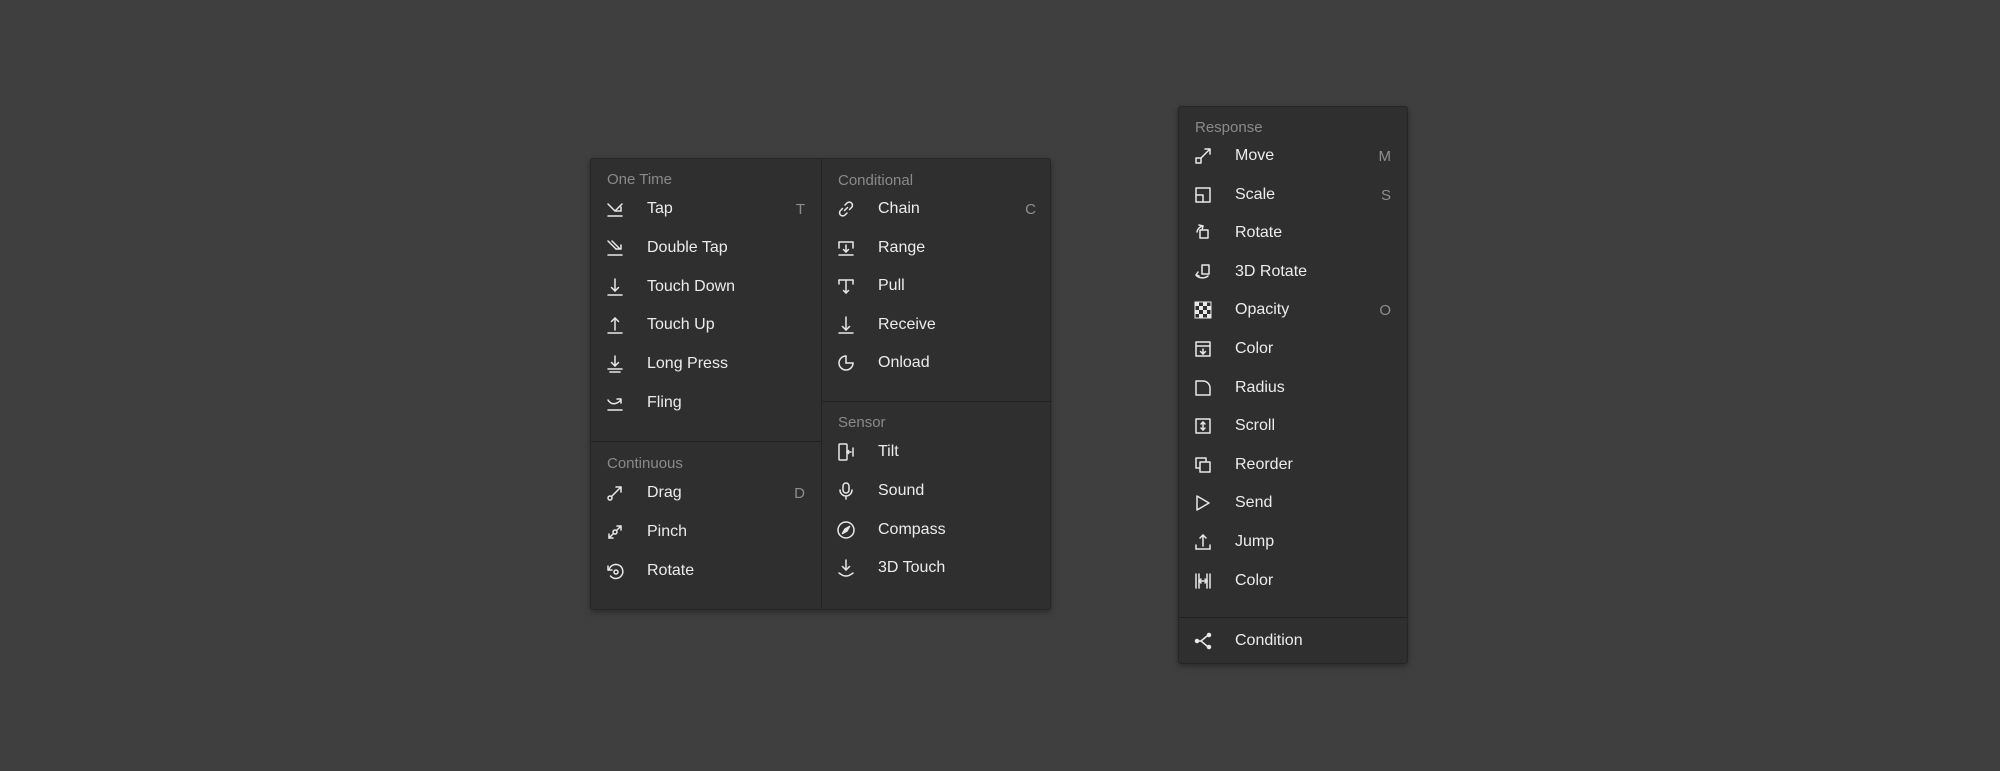  Describe the element at coordinates (862, 422) in the screenshot. I see `section-title-sensor: Sensor` at that location.